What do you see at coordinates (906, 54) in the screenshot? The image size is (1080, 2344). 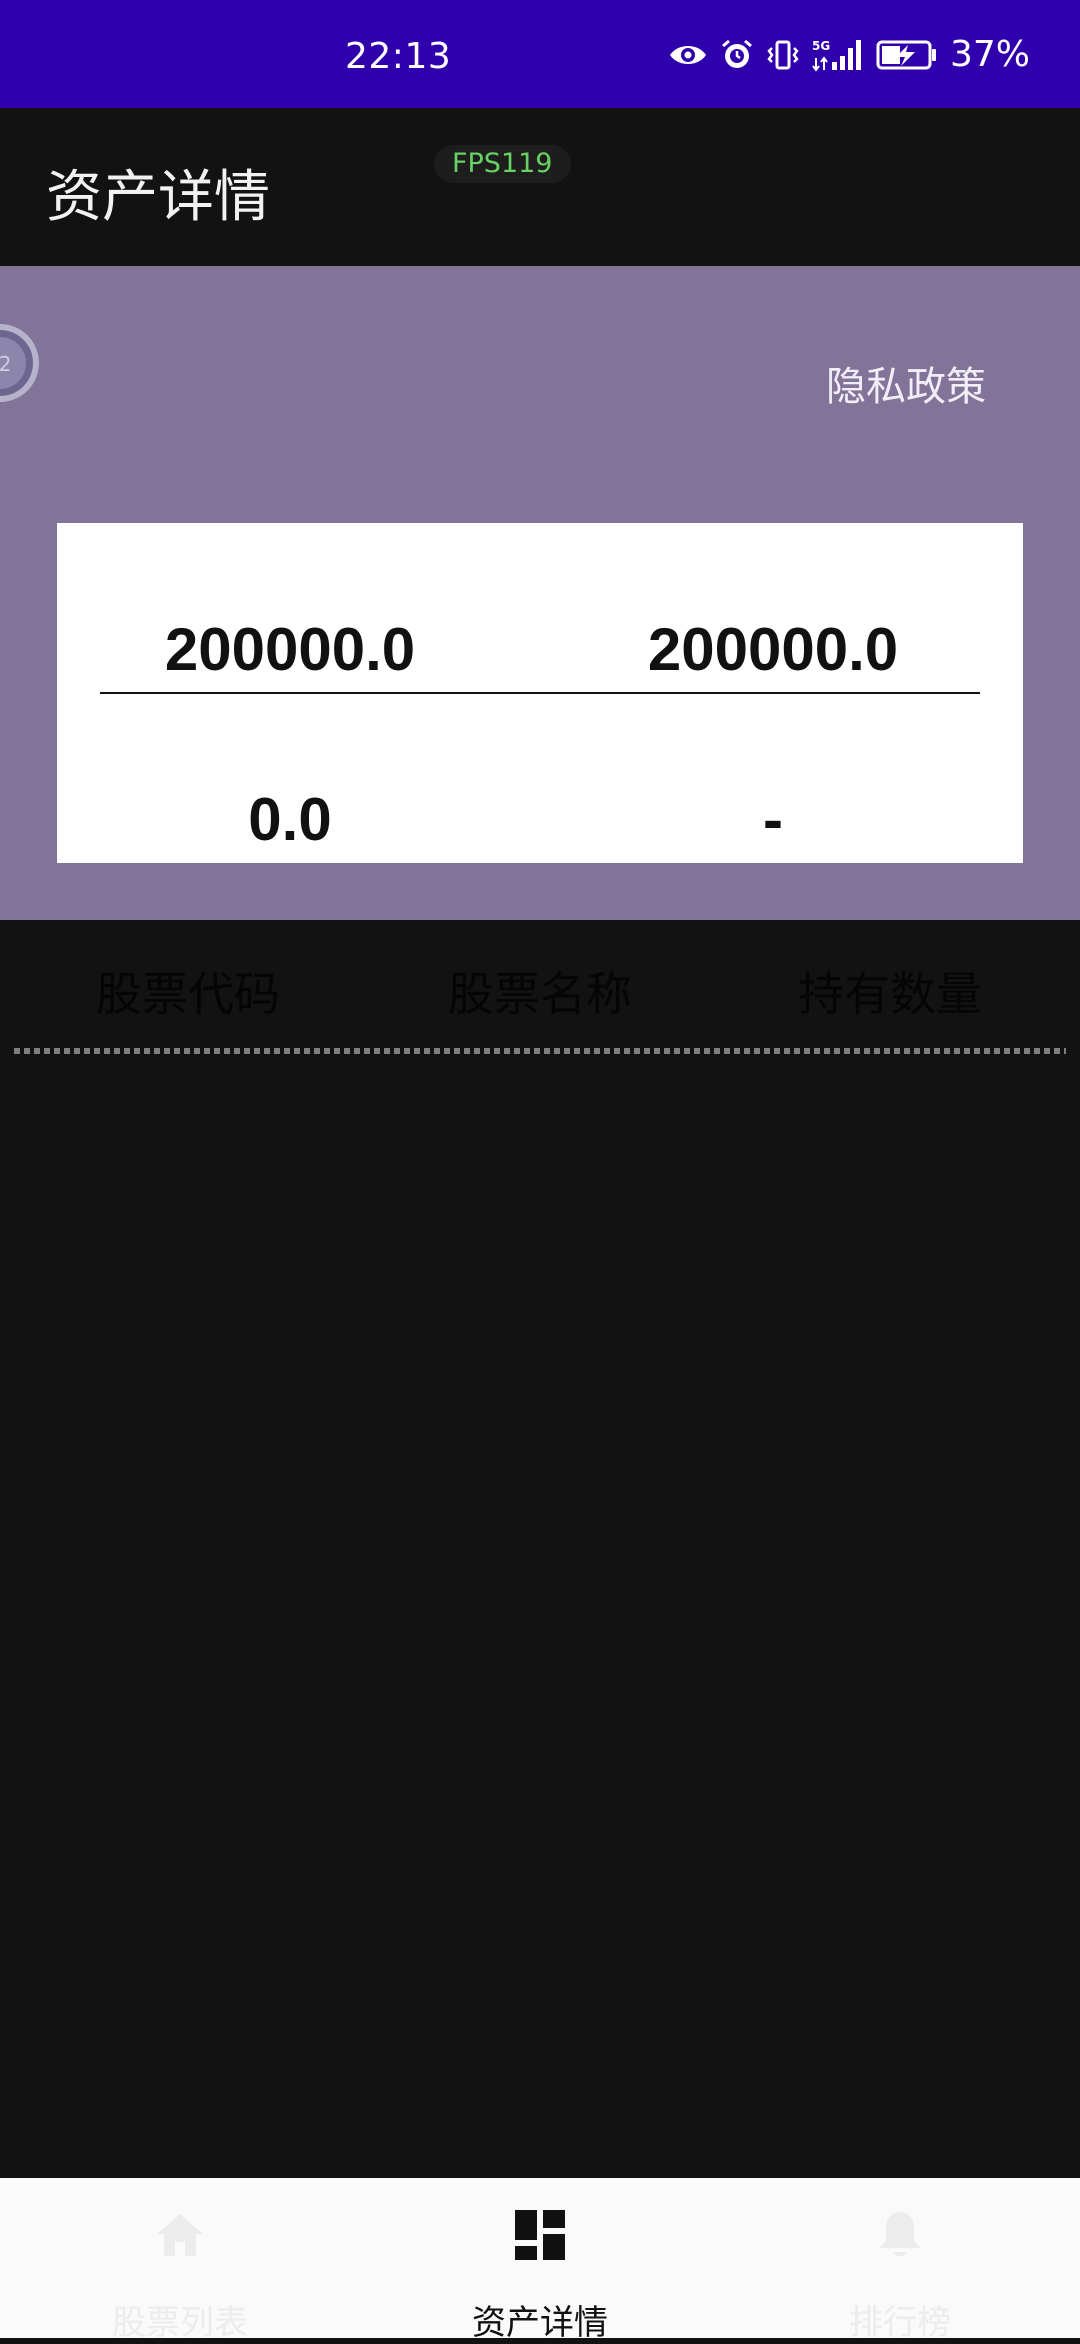 I see `battery-charging-icon` at bounding box center [906, 54].